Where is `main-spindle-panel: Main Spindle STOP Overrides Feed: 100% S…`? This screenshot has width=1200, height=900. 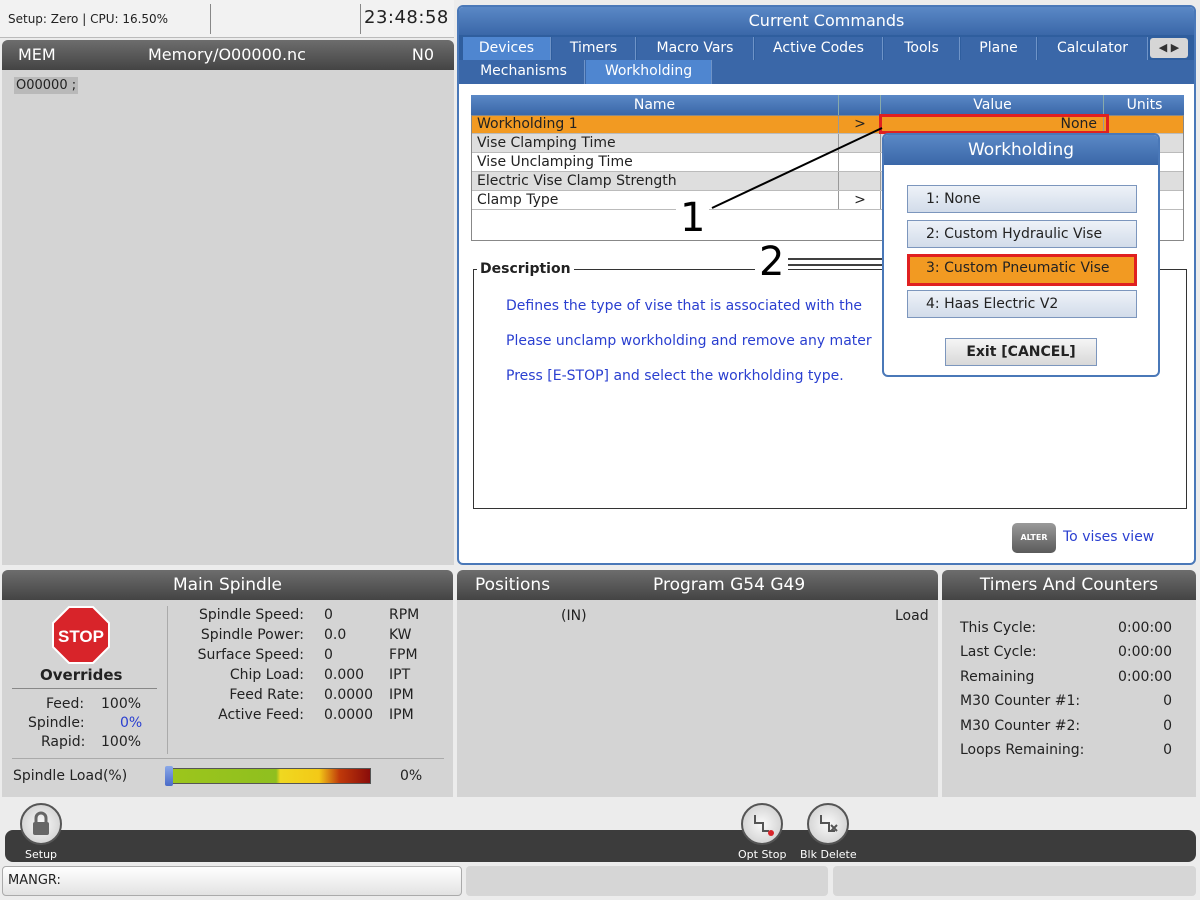
main-spindle-panel: Main Spindle STOP Overrides Feed: 100% S… is located at coordinates (227, 683).